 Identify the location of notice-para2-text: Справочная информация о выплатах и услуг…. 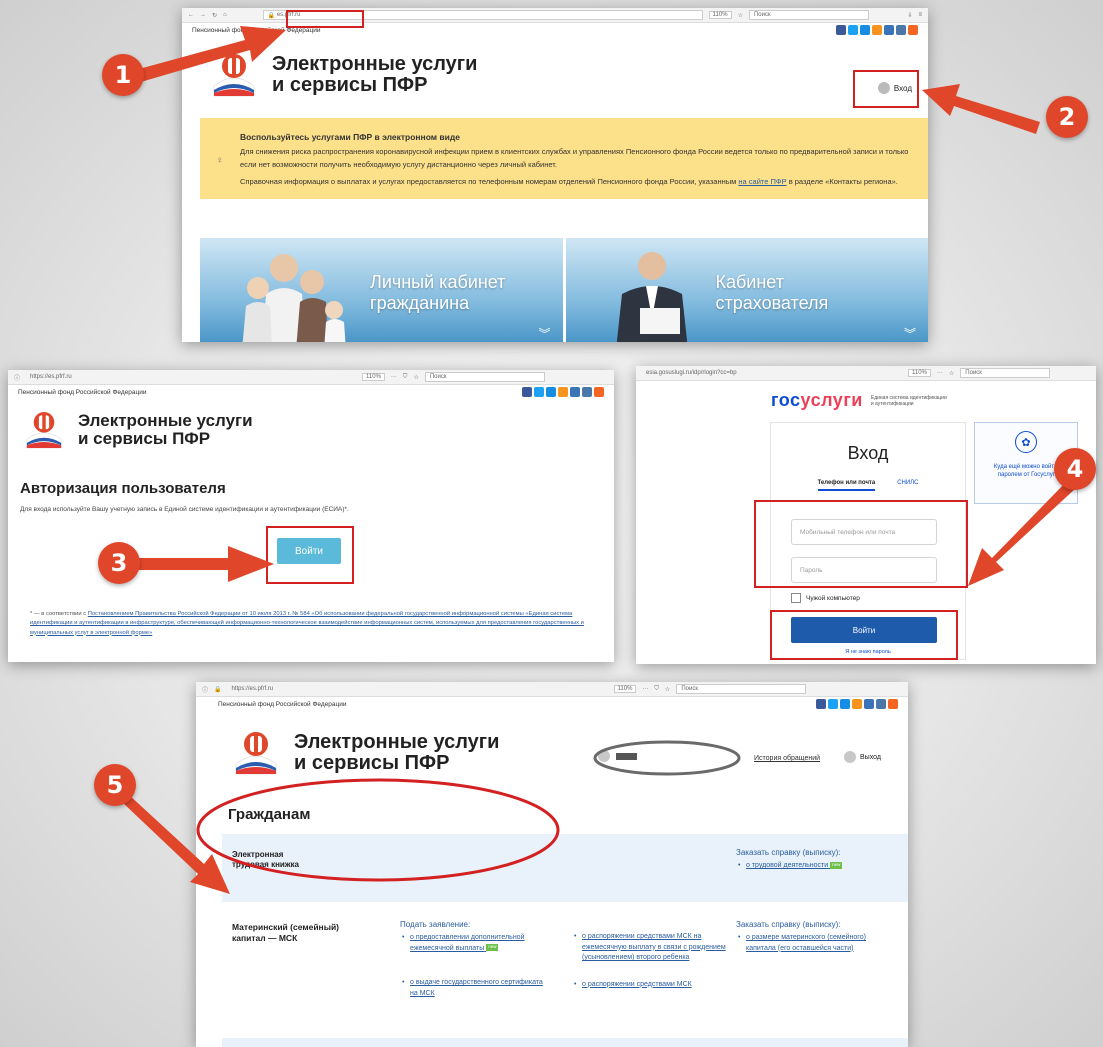
(488, 181).